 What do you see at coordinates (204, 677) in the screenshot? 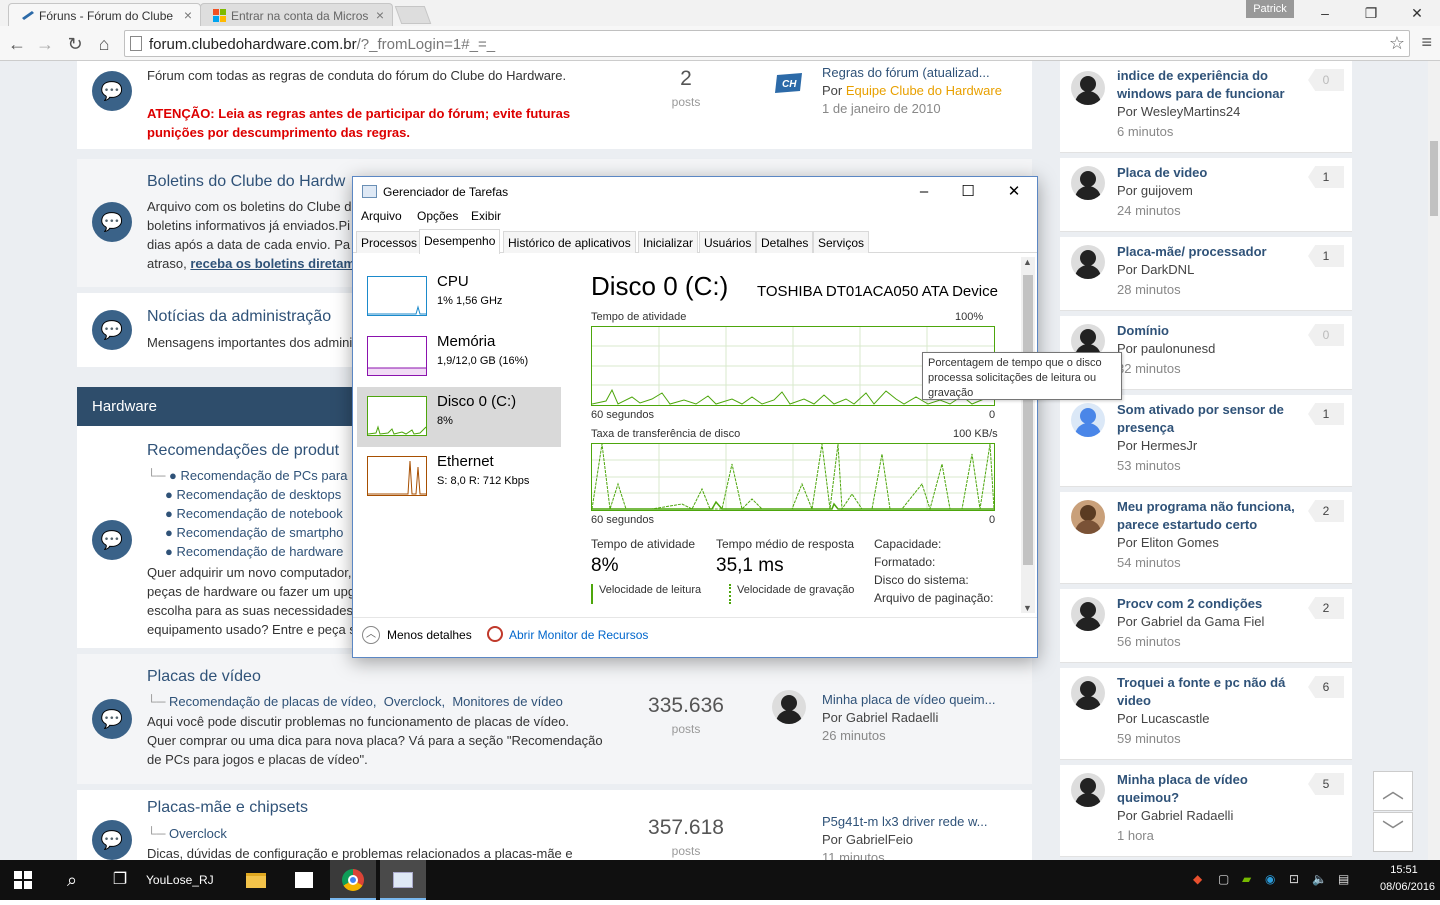
I see `forum-title: Placas de vídeo` at bounding box center [204, 677].